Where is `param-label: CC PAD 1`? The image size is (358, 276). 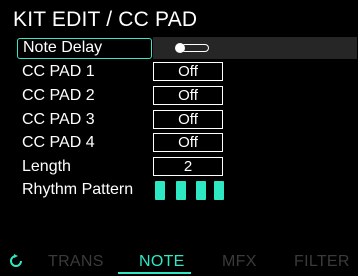
param-label: CC PAD 1 is located at coordinates (58, 71).